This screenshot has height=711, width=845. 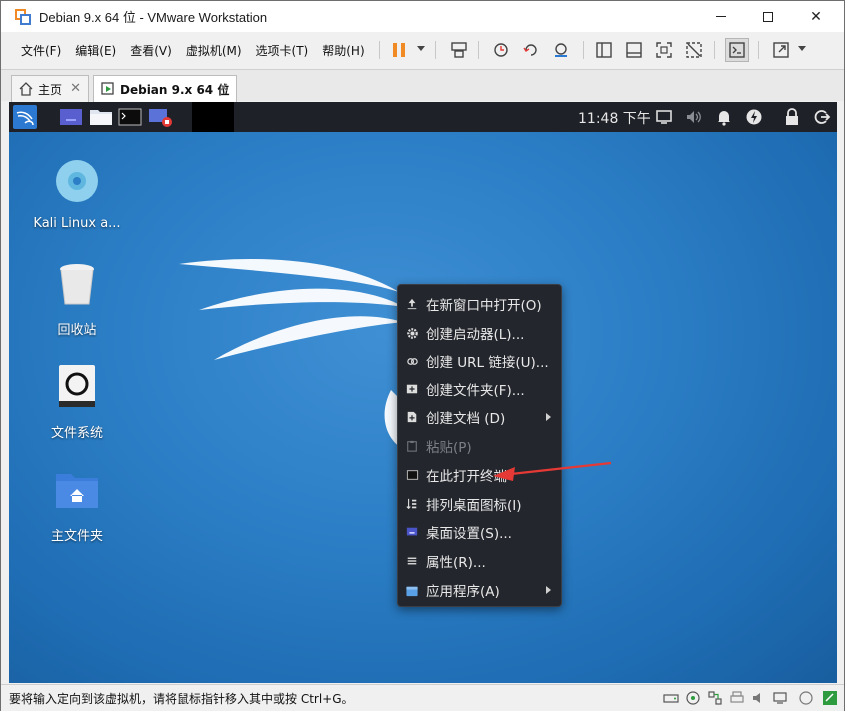 I want to click on logout-icon, so click(x=822, y=117).